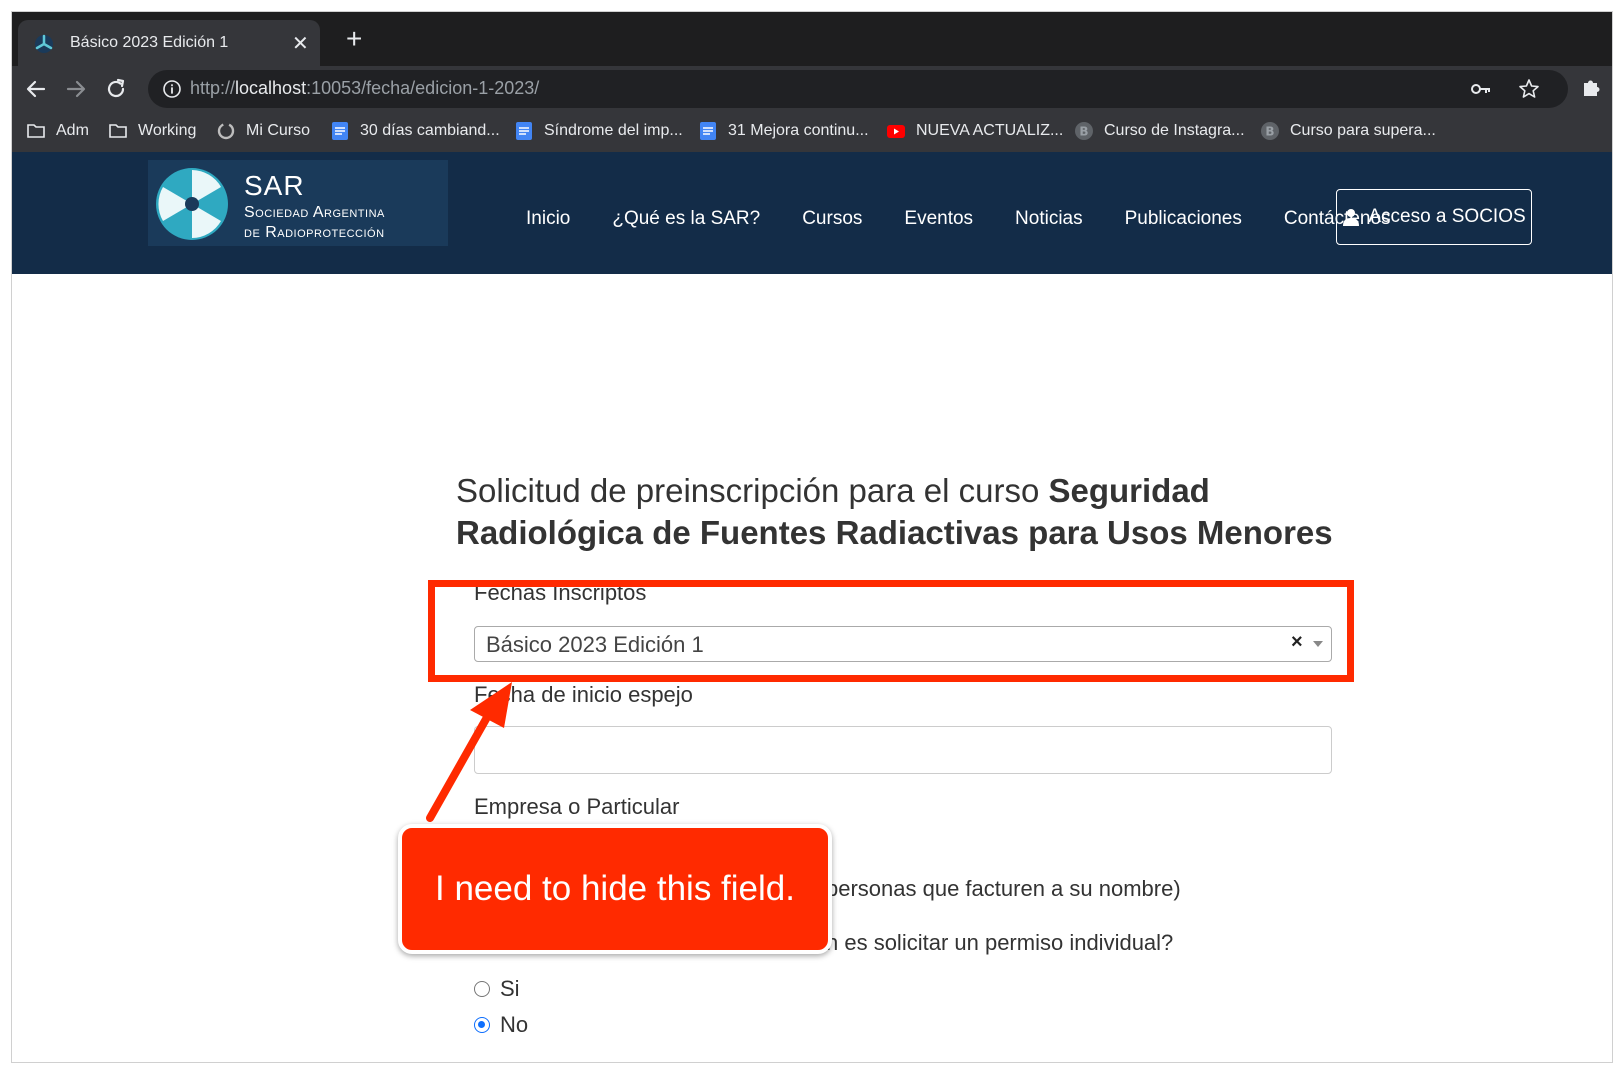 The height and width of the screenshot is (1066, 1624). What do you see at coordinates (149, 42) in the screenshot?
I see `tab-title: Básico 2023 Edición 1` at bounding box center [149, 42].